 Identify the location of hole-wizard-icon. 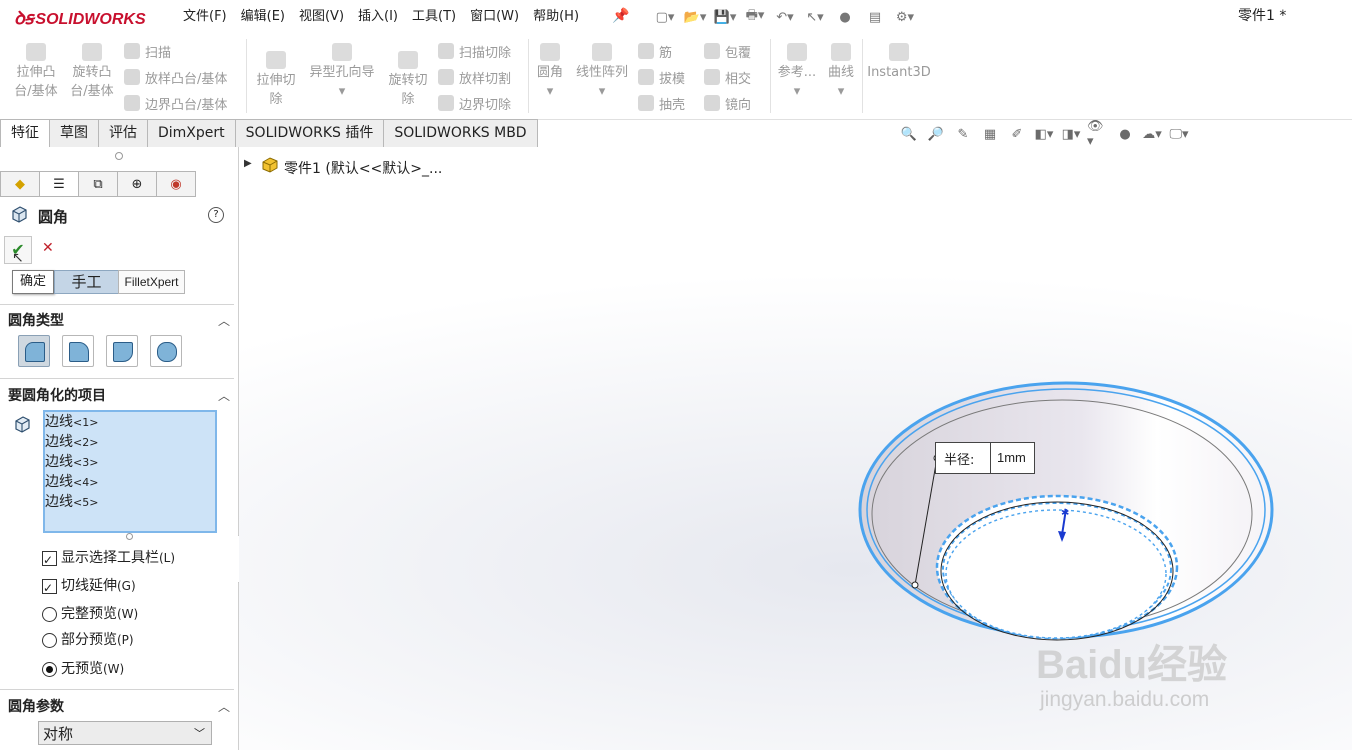
(342, 52).